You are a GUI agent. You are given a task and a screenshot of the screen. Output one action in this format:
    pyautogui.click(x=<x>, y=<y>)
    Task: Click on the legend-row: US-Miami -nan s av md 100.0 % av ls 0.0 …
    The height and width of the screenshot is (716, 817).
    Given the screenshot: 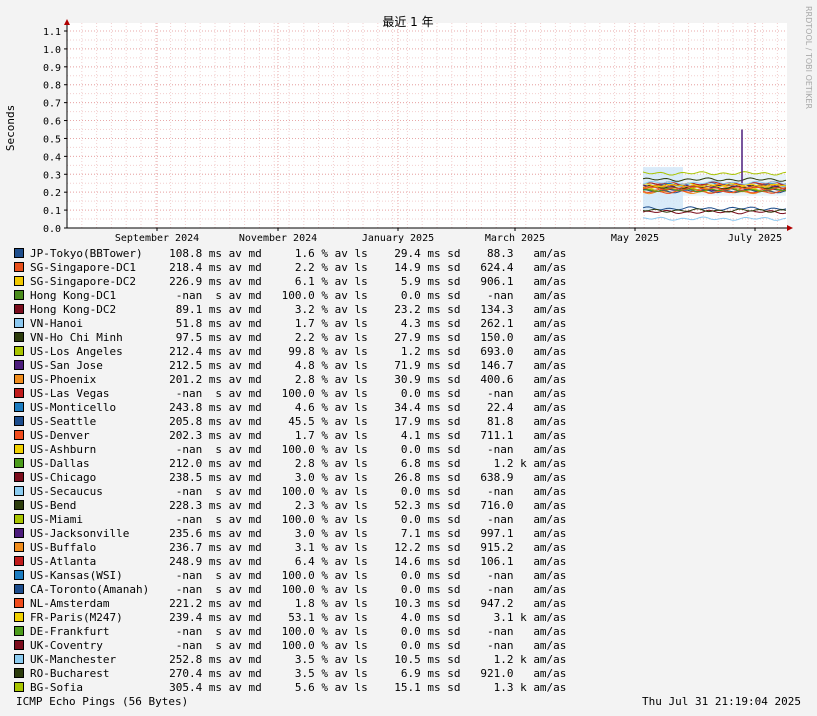 What is the action you would take?
    pyautogui.click(x=290, y=520)
    